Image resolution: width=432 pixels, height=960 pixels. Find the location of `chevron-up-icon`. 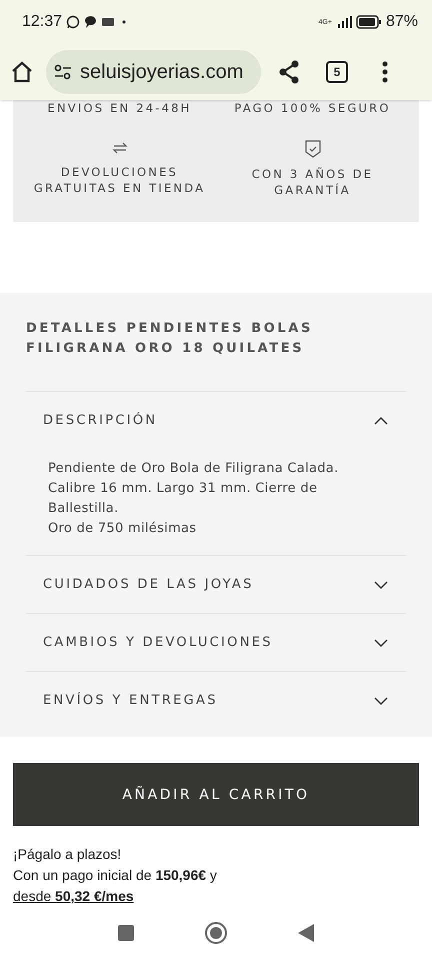

chevron-up-icon is located at coordinates (381, 420).